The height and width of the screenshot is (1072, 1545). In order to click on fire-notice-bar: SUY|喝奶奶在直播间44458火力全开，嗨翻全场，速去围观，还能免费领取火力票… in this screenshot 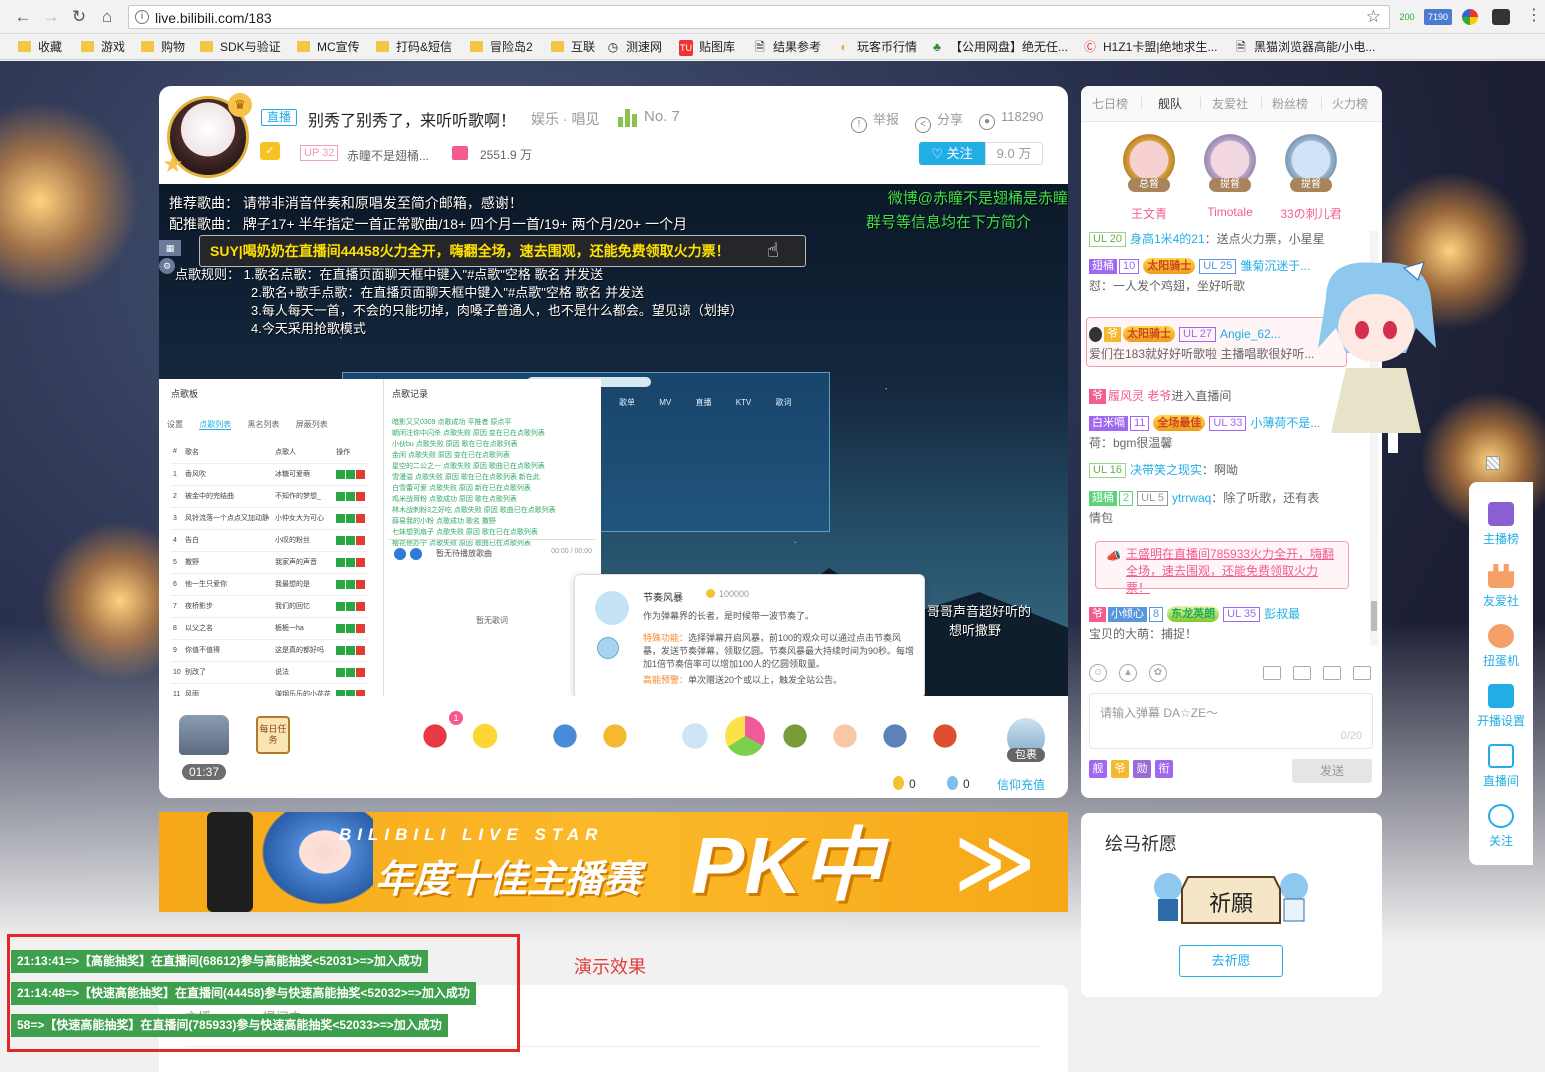, I will do `click(502, 251)`.